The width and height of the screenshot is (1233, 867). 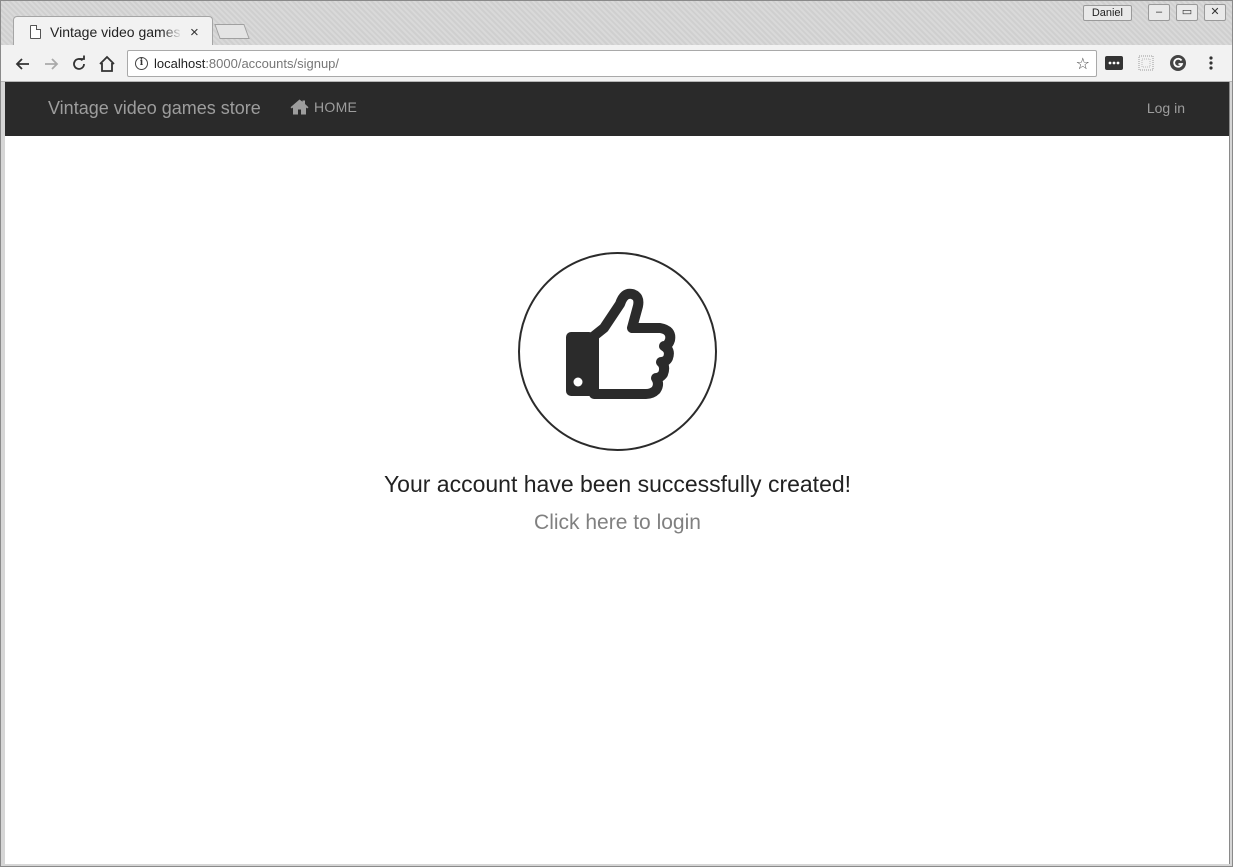 I want to click on browser-toolbar: i localhost:8000/accounts/signup/ ☆, so click(x=616, y=63).